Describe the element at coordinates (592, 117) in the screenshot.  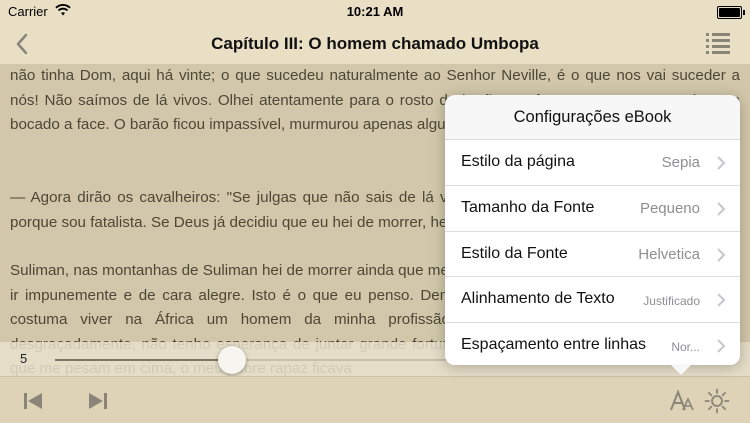
I see `popover-title: Configurações eBook` at that location.